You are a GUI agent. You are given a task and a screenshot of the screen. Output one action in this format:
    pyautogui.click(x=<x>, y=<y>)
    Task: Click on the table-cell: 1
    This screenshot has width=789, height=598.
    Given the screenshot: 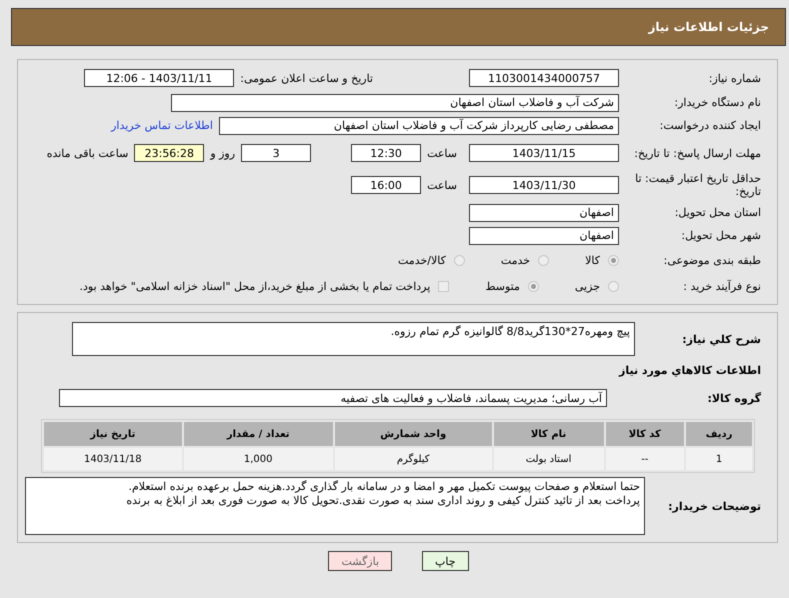 What is the action you would take?
    pyautogui.click(x=719, y=459)
    